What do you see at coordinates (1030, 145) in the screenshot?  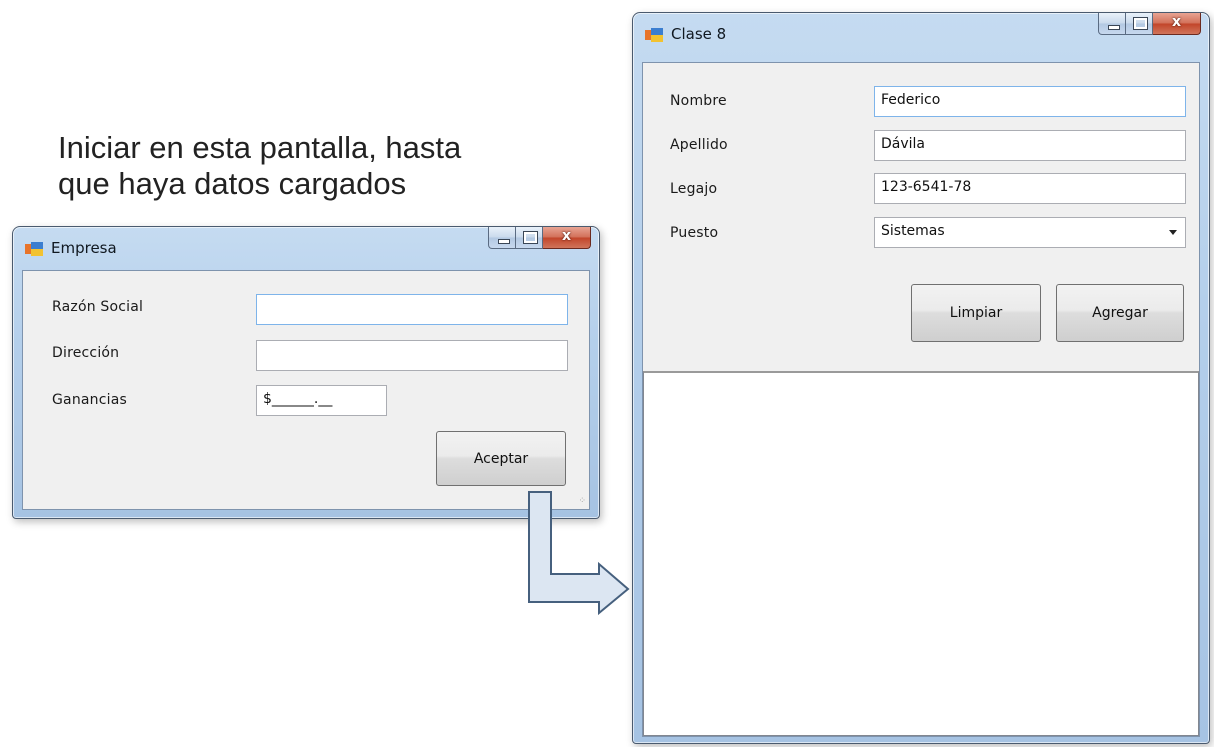 I see `apellido-field: Dávila` at bounding box center [1030, 145].